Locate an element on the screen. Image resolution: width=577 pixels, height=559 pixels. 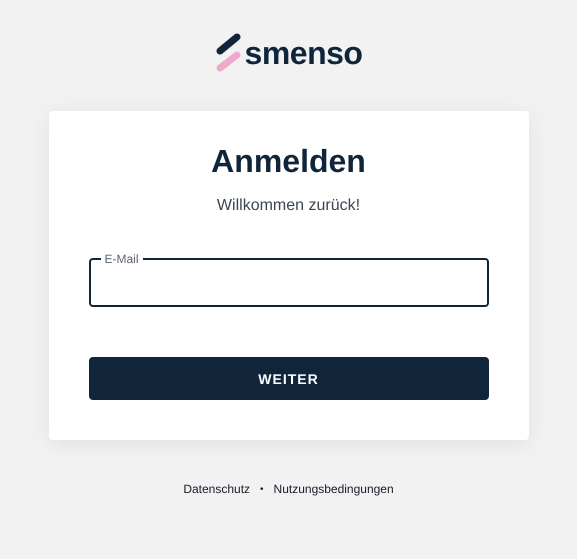
page-title: Anmelden is located at coordinates (288, 161).